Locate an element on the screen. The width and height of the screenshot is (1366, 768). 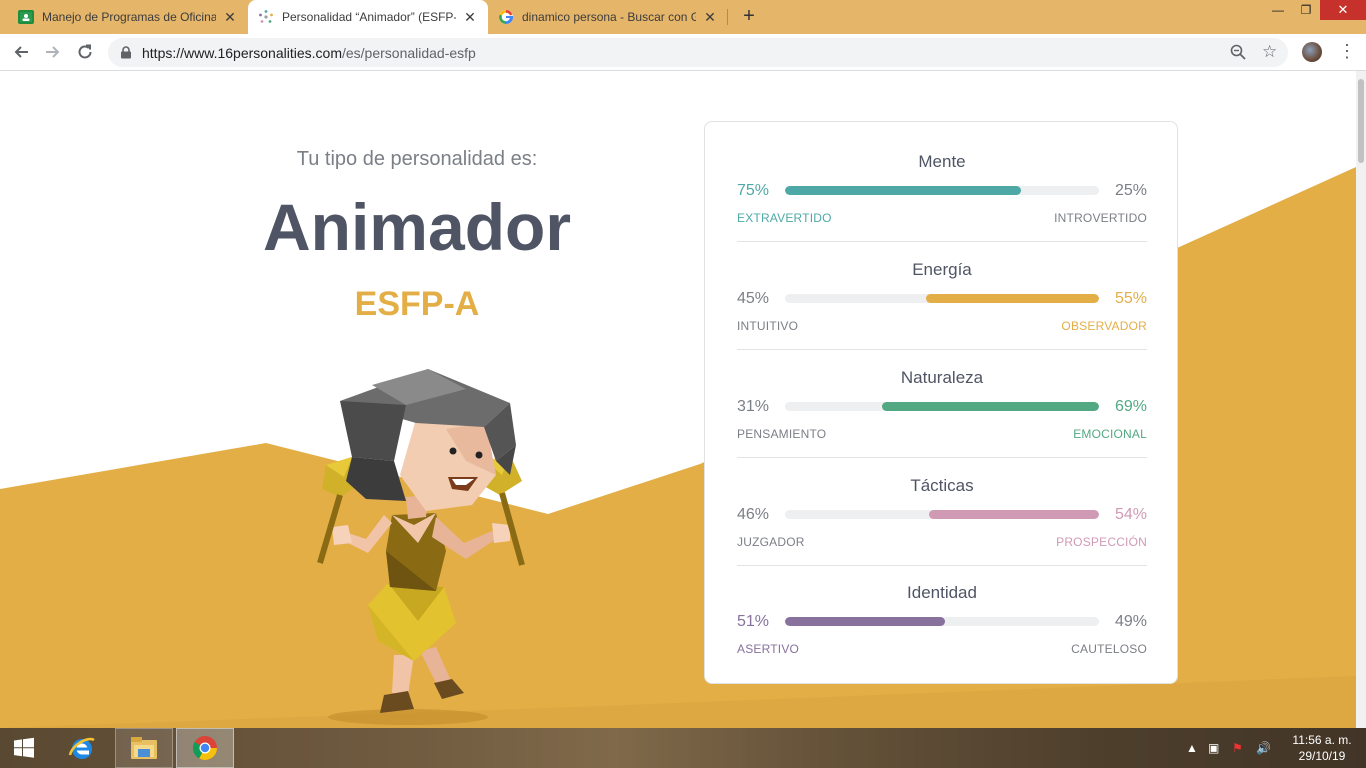
trait-right-percent: 69% is located at coordinates (1130, 406).